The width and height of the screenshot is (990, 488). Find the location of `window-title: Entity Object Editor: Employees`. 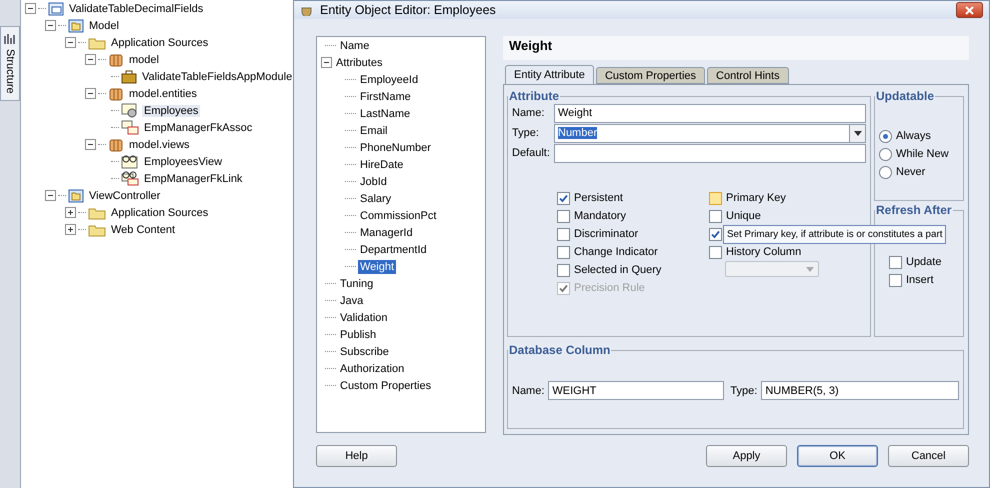

window-title: Entity Object Editor: Employees is located at coordinates (408, 10).